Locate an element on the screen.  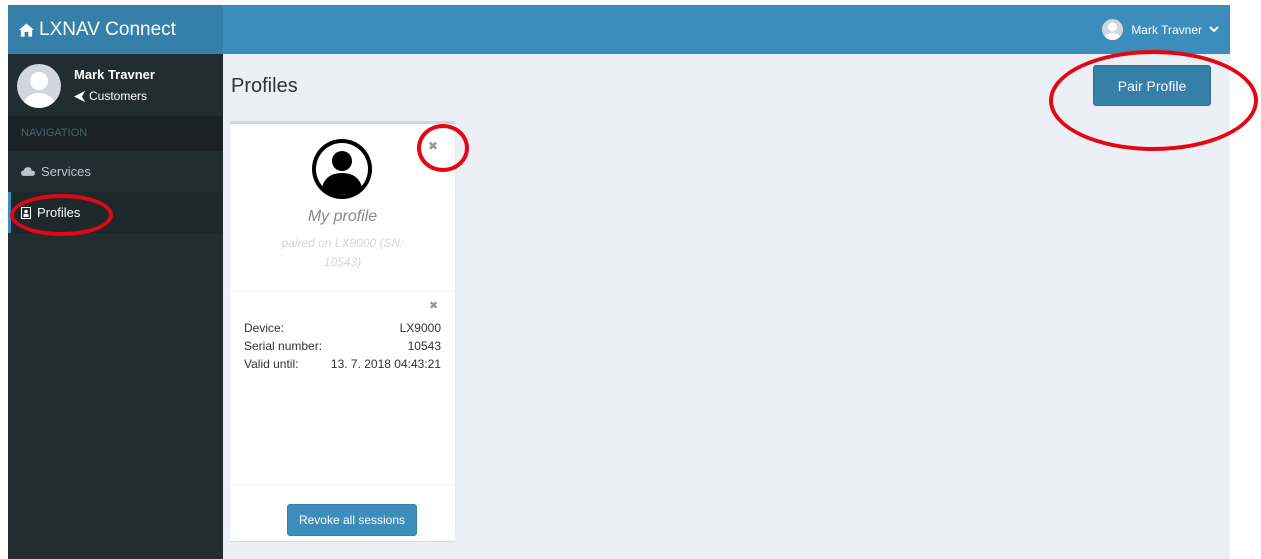
annotation-ellipse-close is located at coordinates (443, 148).